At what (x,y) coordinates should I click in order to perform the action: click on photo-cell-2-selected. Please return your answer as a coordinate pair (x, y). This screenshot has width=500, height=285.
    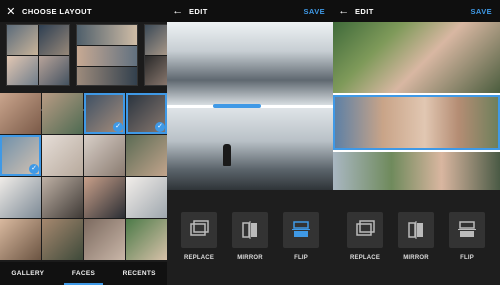
    Looking at the image, I should click on (416, 122).